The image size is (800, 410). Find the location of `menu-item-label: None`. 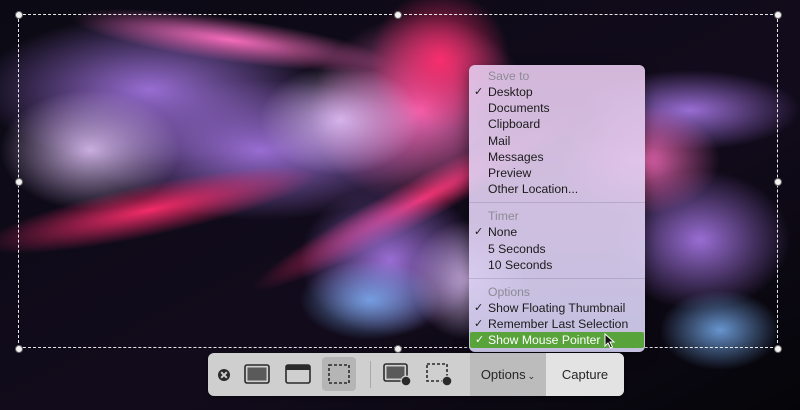

menu-item-label: None is located at coordinates (503, 232).